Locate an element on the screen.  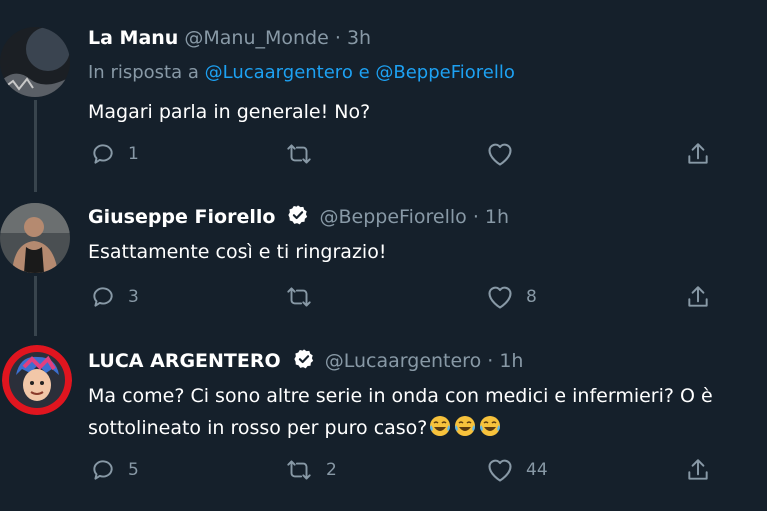
reply-count: 1 is located at coordinates (133, 154).